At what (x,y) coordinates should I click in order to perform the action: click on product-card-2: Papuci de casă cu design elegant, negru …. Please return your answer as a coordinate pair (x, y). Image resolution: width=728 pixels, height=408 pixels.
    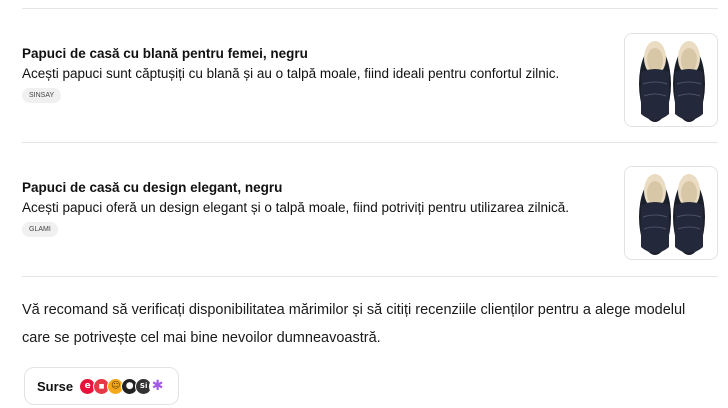
    Looking at the image, I should click on (370, 208).